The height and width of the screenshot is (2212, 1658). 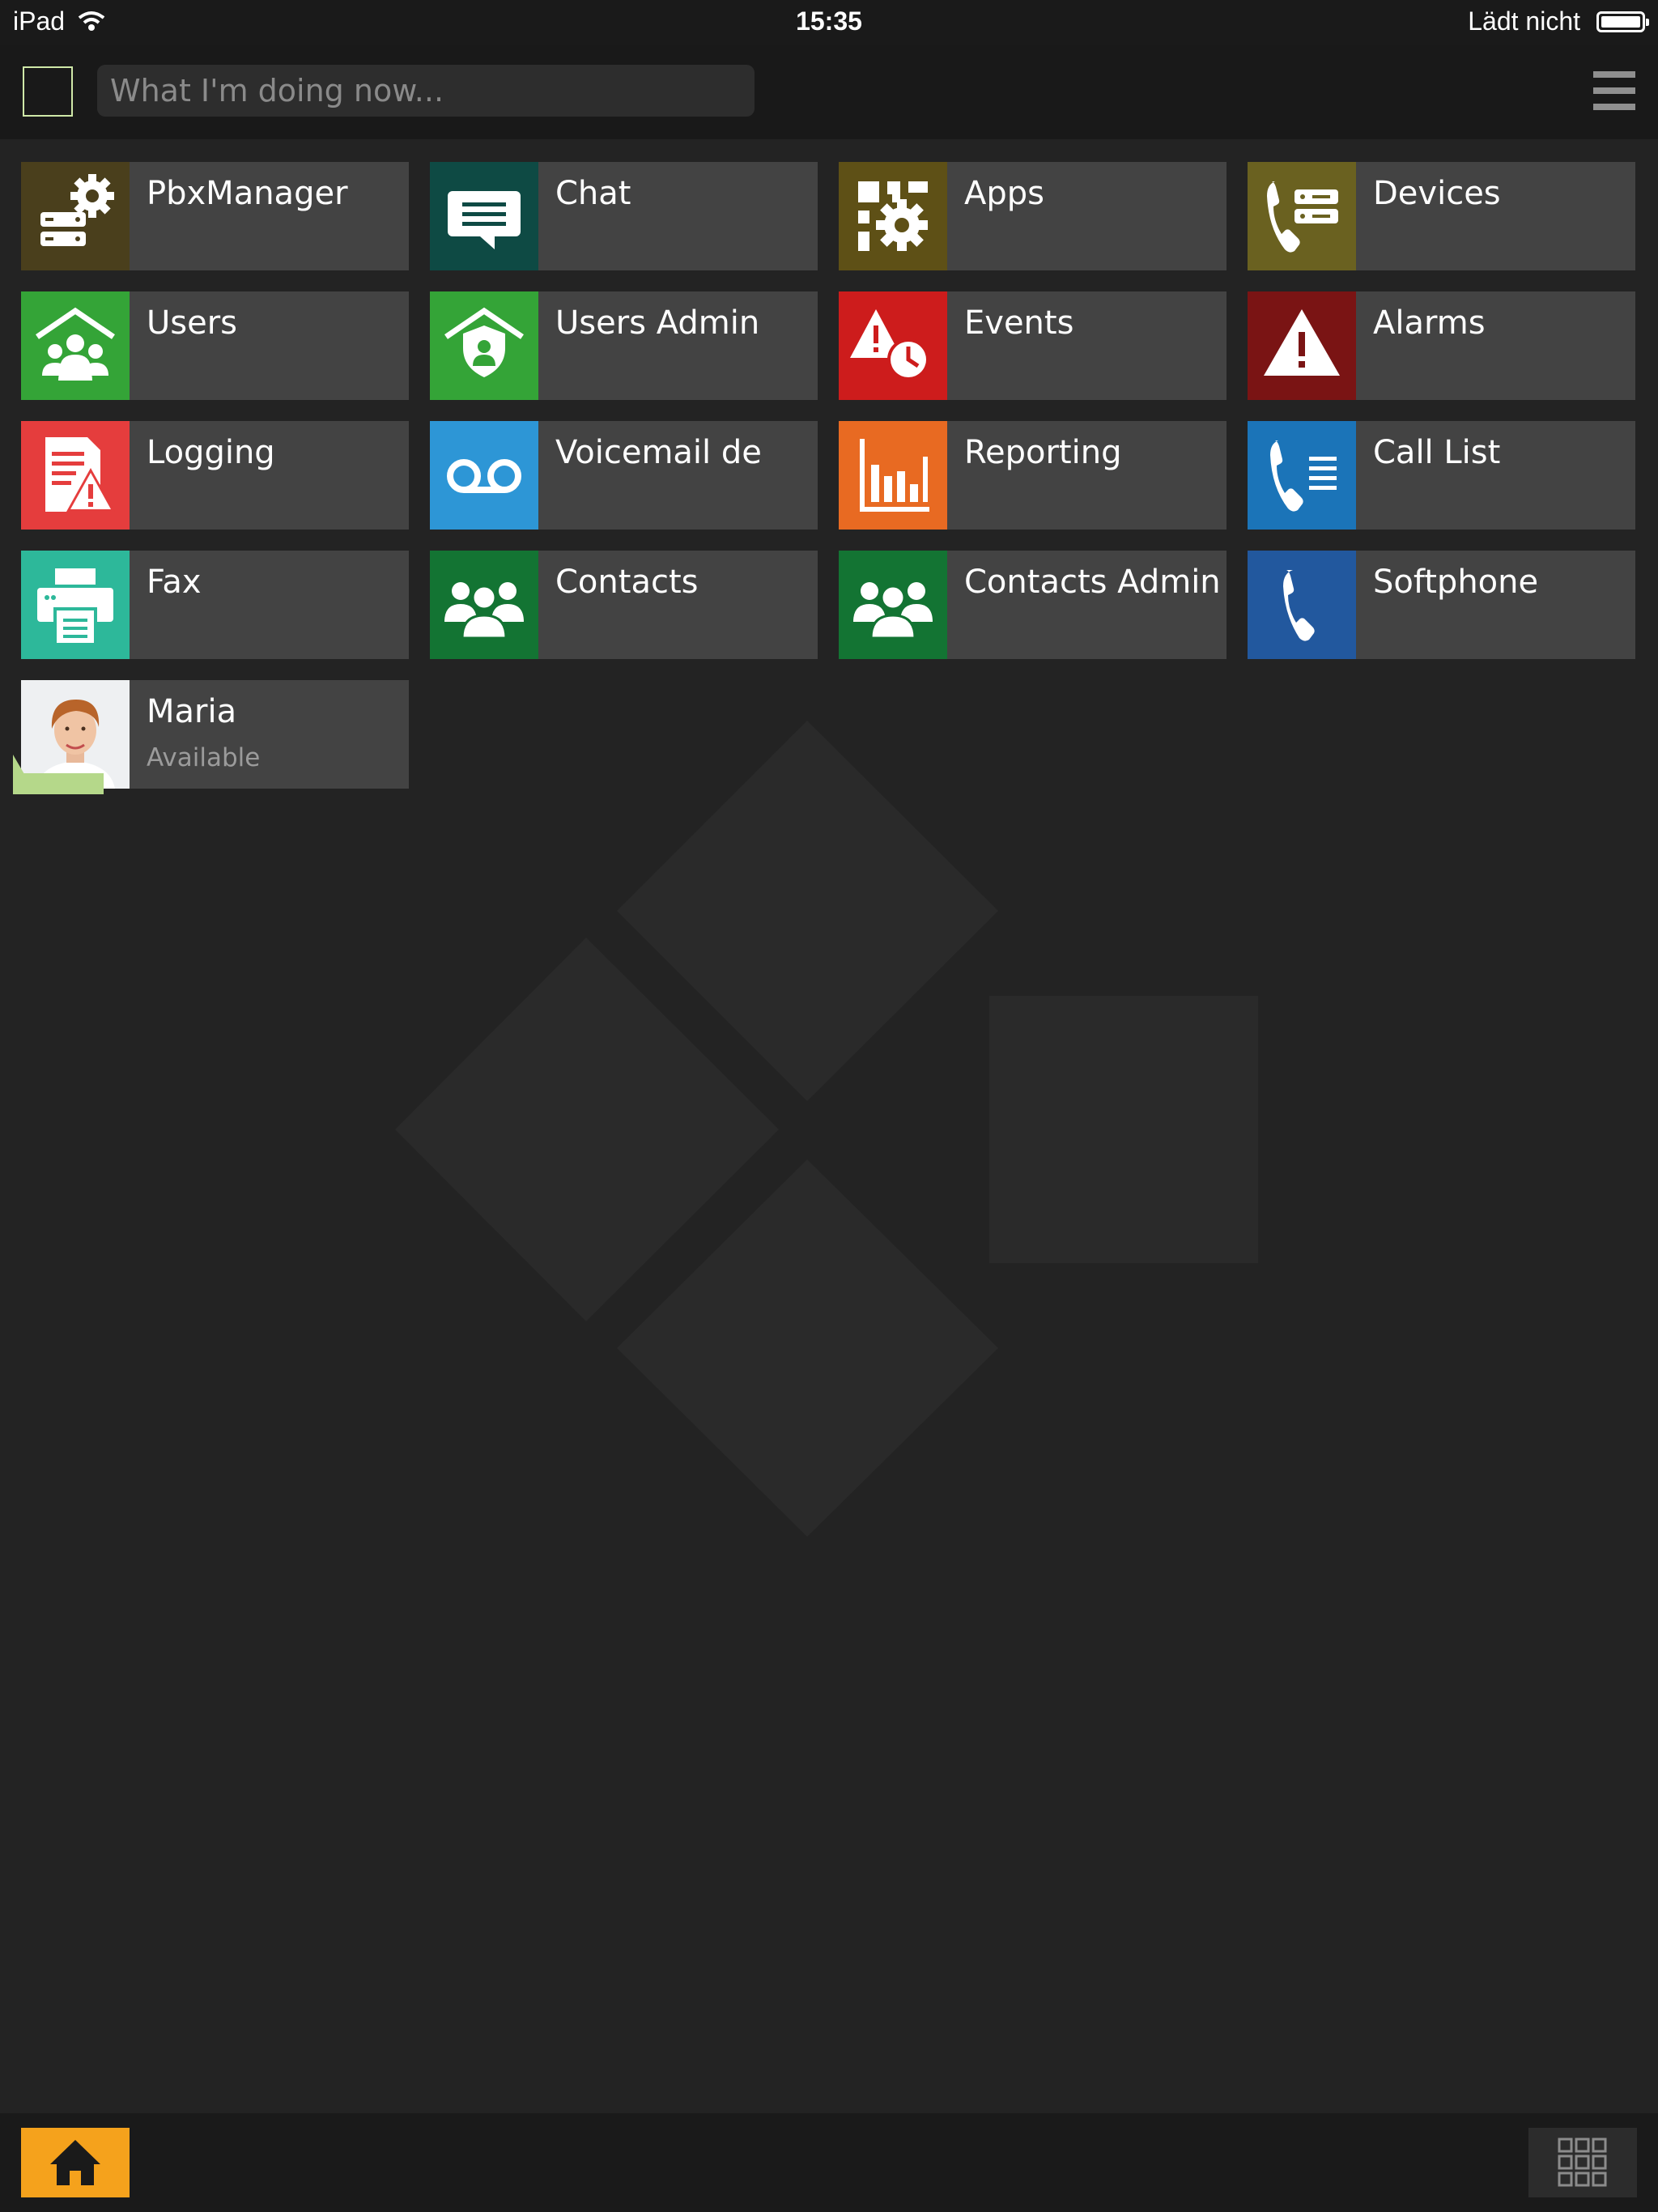 I want to click on battery-icon, so click(x=1622, y=22).